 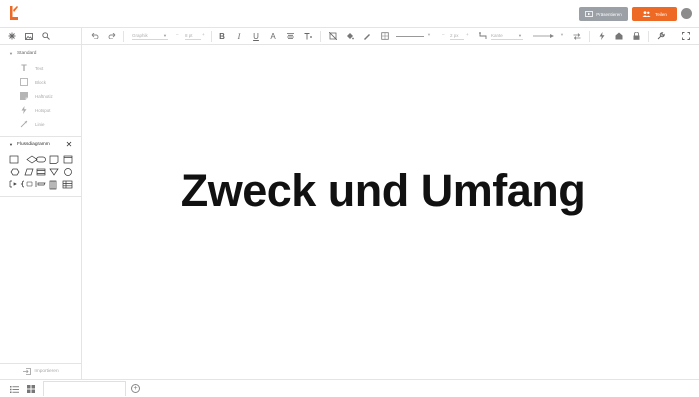 I want to click on standard-section-header: ▼ Standard, so click(x=41, y=53).